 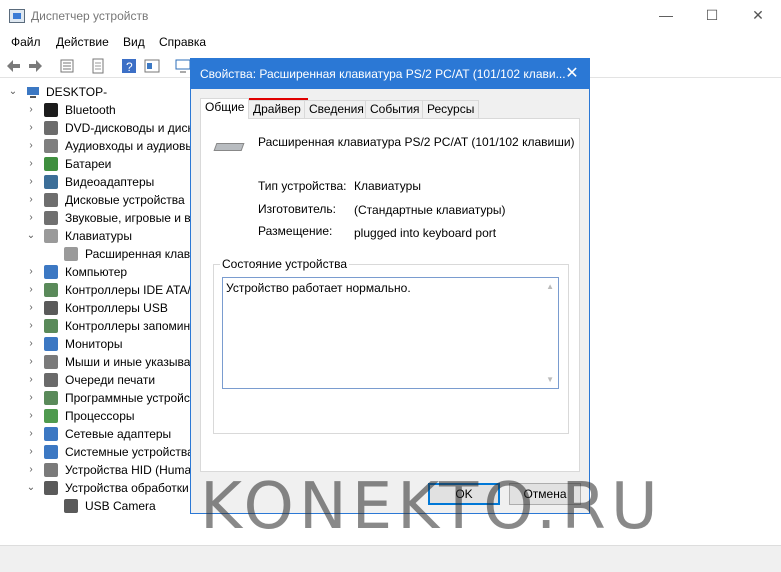 I want to click on tab-general: Общие, so click(x=225, y=108).